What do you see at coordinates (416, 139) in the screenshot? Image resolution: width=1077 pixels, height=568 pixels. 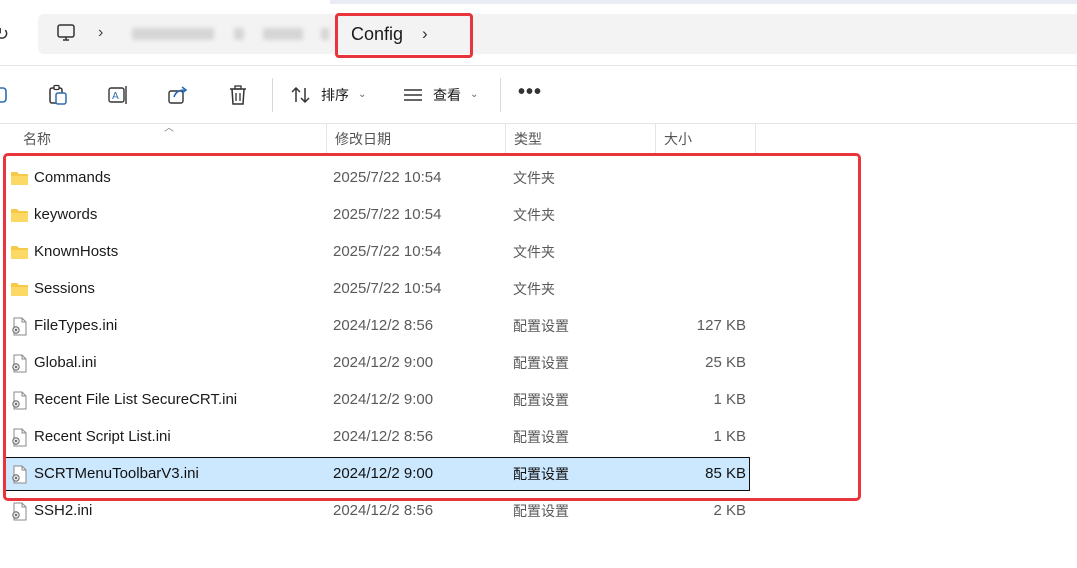 I see `column-header-date: 修改日期` at bounding box center [416, 139].